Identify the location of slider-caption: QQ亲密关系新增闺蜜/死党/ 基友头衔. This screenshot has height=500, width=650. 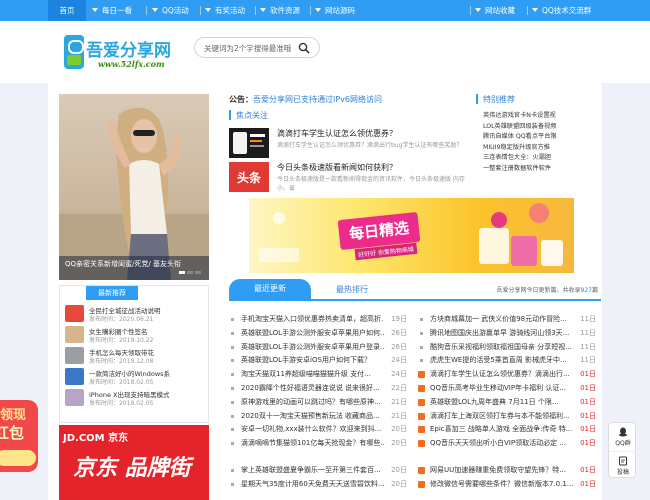
(123, 264).